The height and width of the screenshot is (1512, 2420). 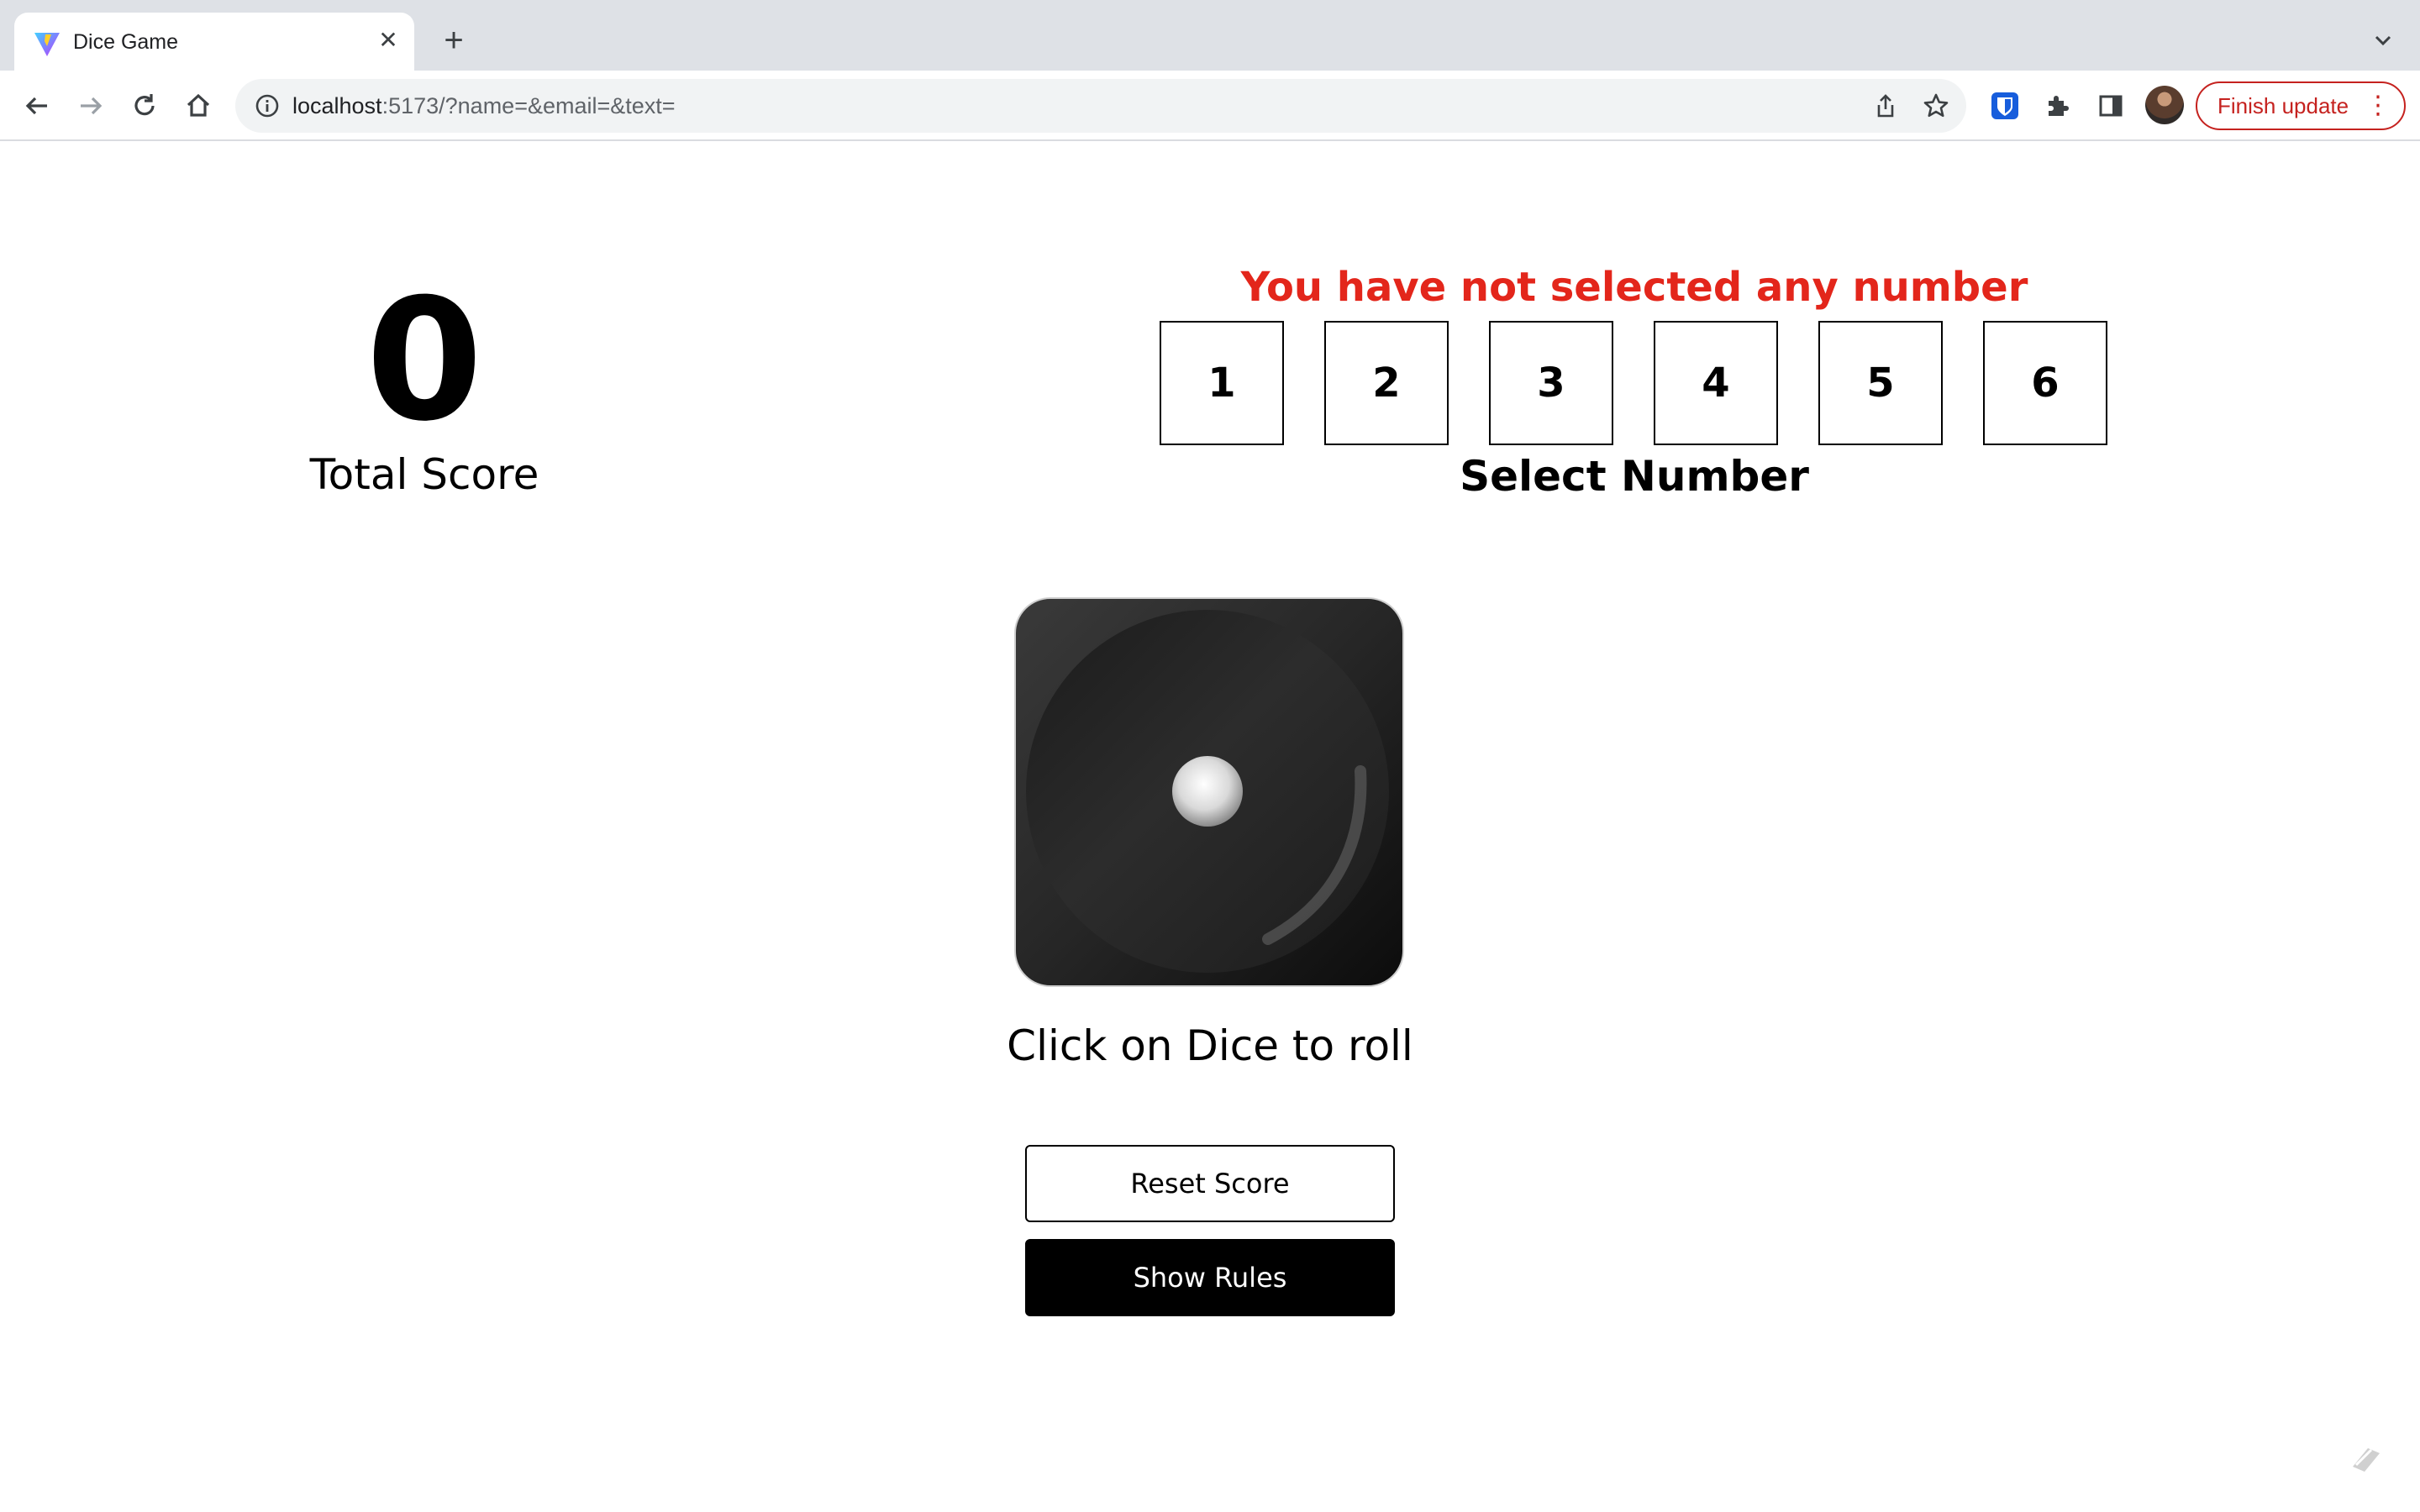 I want to click on url-text: localhost:5173/?name=&email=&text=, so click(x=484, y=106).